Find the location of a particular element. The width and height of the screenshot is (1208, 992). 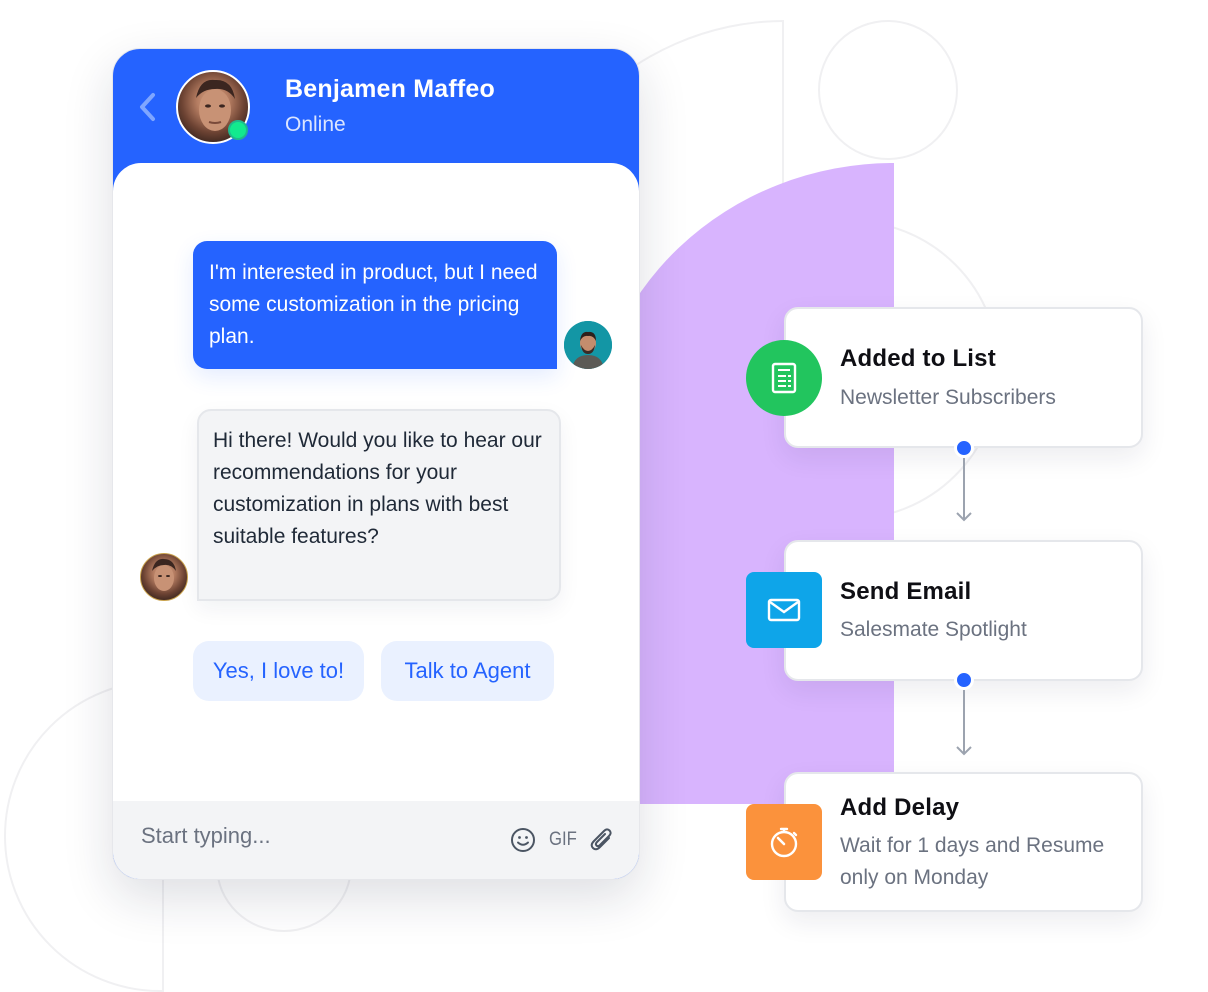

chat-header: Benjamen Maffeo Online is located at coordinates (376, 114).